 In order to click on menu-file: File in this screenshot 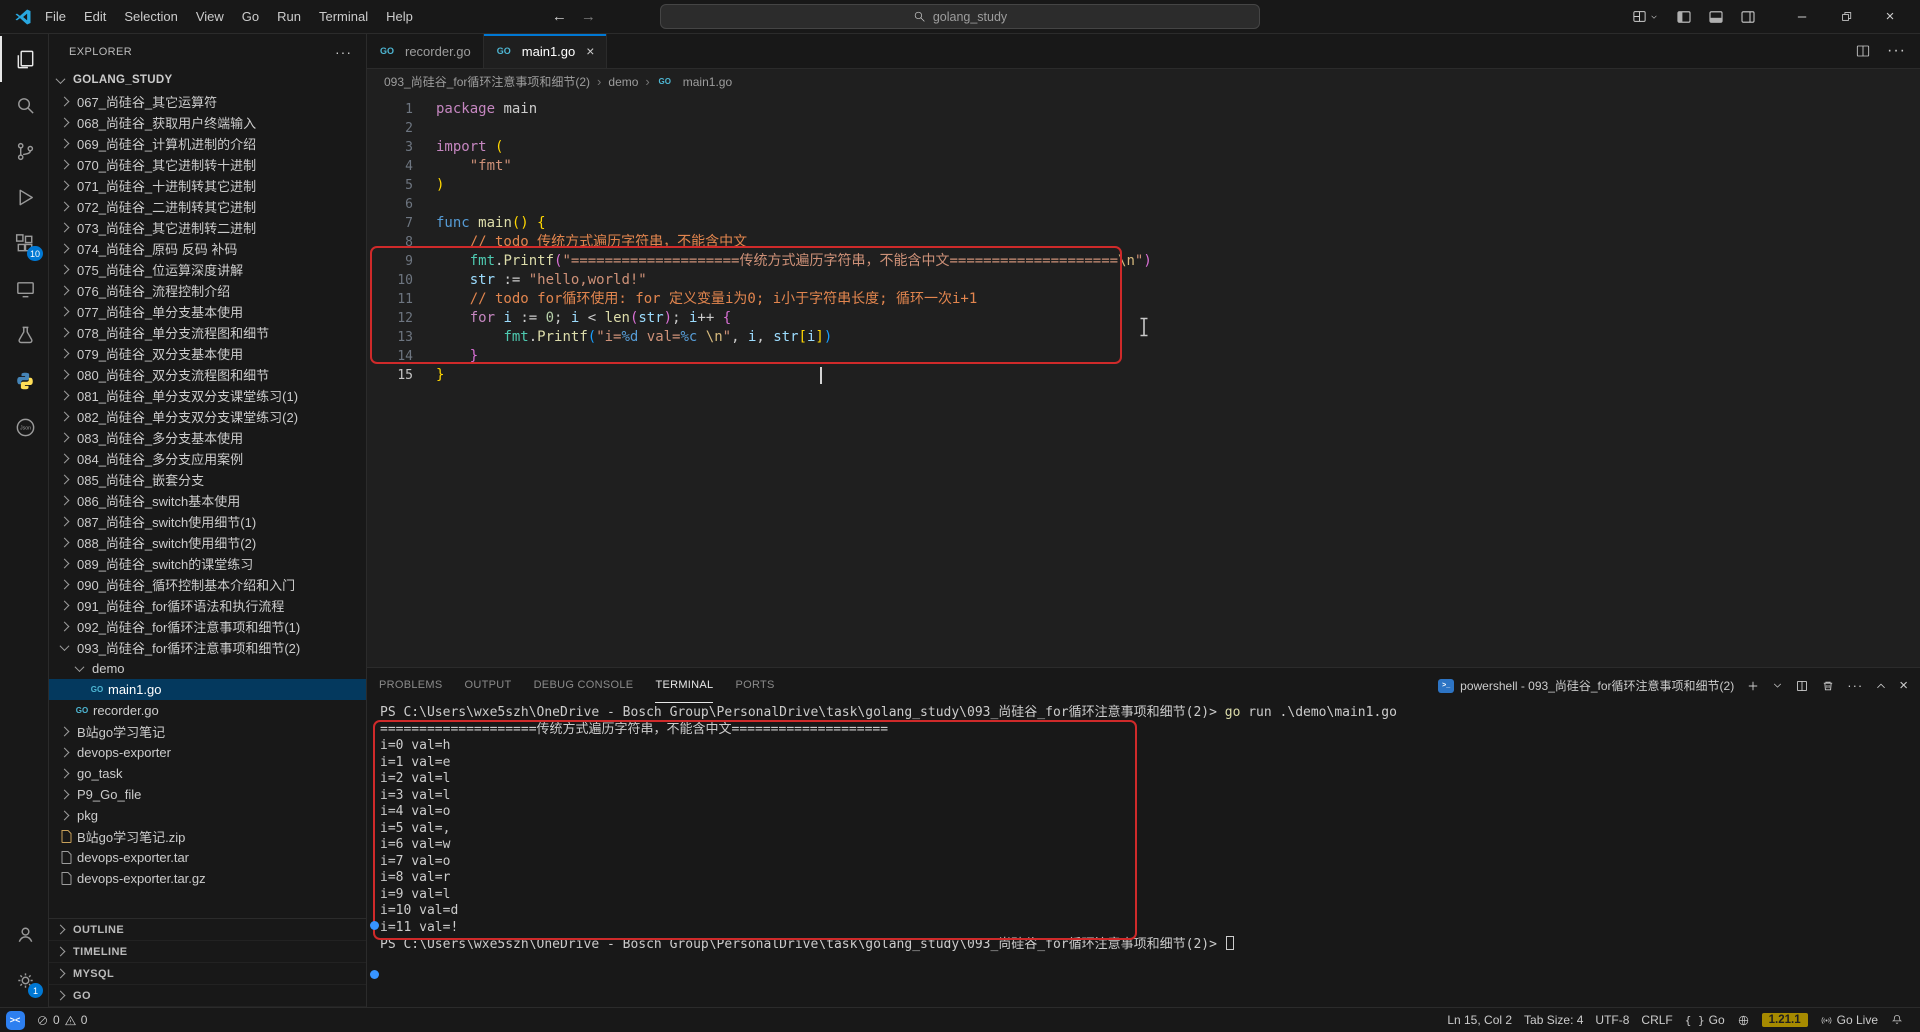, I will do `click(55, 16)`.